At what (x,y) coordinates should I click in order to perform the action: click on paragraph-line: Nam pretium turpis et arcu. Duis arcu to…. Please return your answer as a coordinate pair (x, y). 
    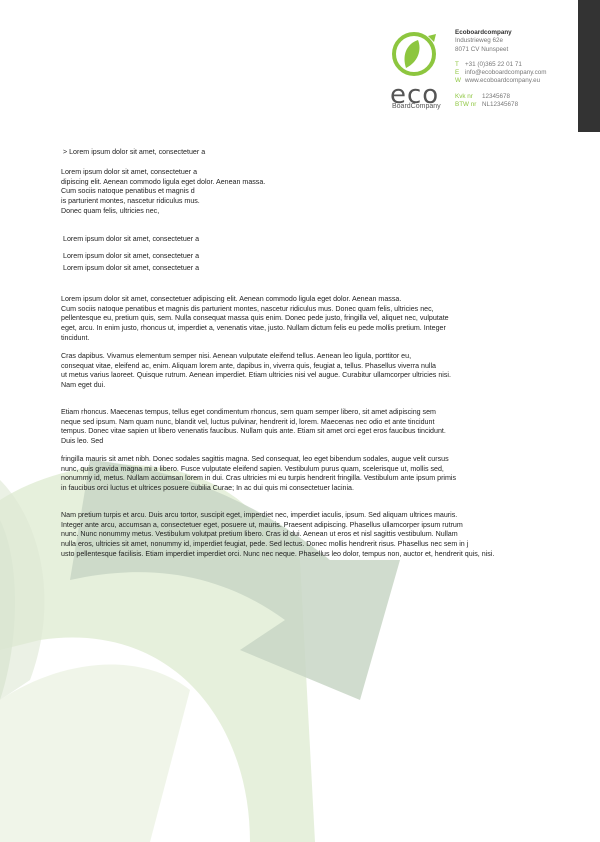
    Looking at the image, I should click on (259, 515).